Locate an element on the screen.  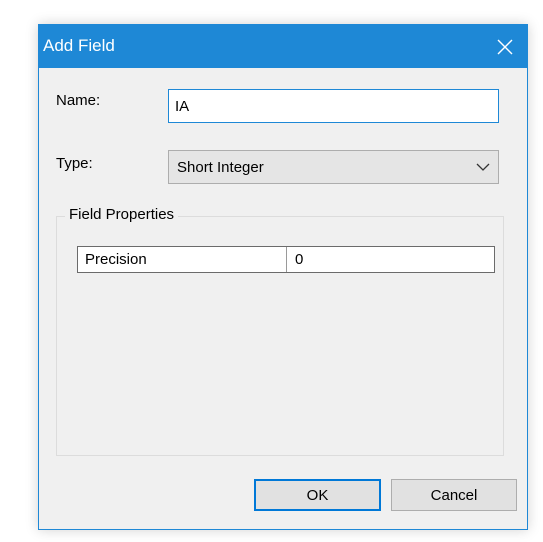
property-row-precision: Precision 0 is located at coordinates (286, 259).